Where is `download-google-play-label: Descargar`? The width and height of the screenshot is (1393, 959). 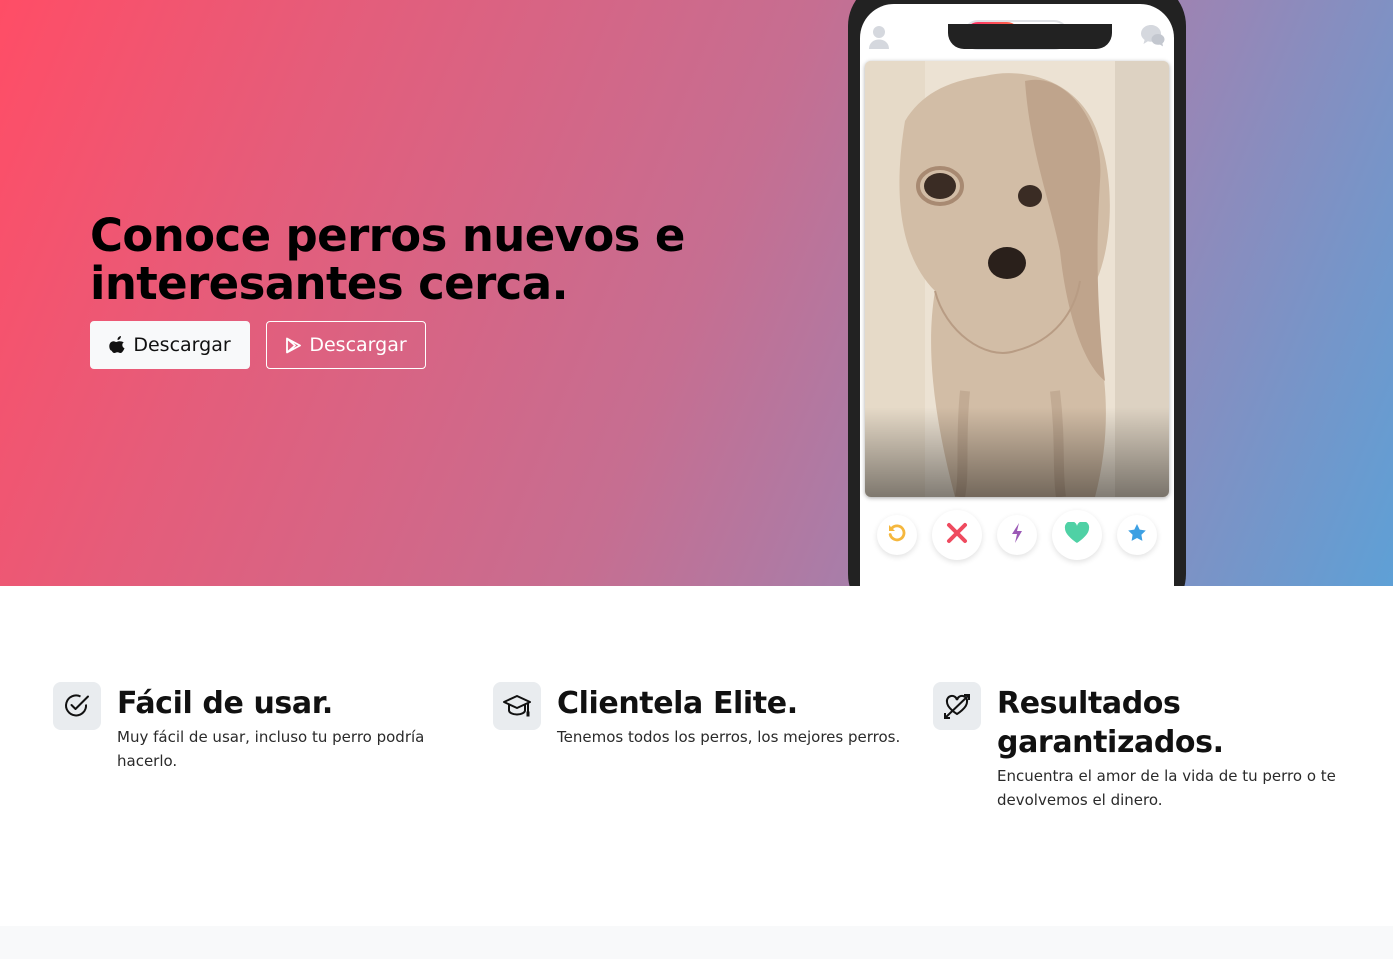 download-google-play-label: Descargar is located at coordinates (358, 345).